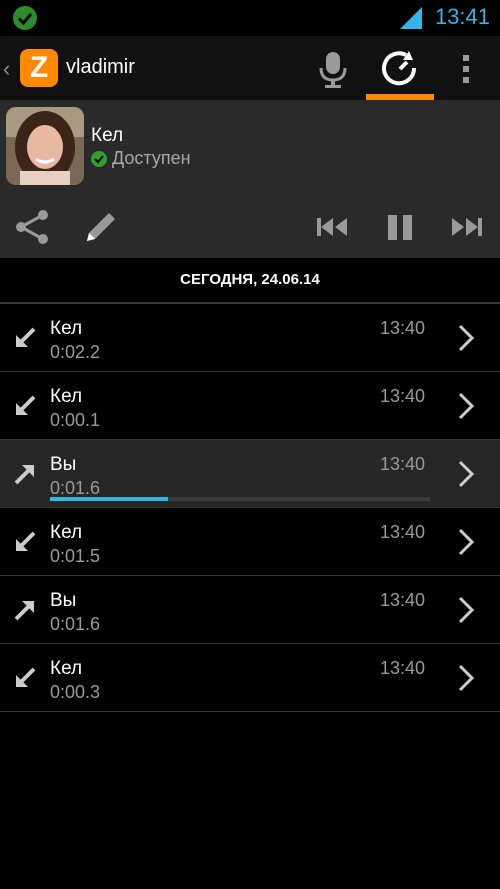  Describe the element at coordinates (250, 338) in the screenshot. I see `message-row: Кел 0:02.2 13:40` at that location.